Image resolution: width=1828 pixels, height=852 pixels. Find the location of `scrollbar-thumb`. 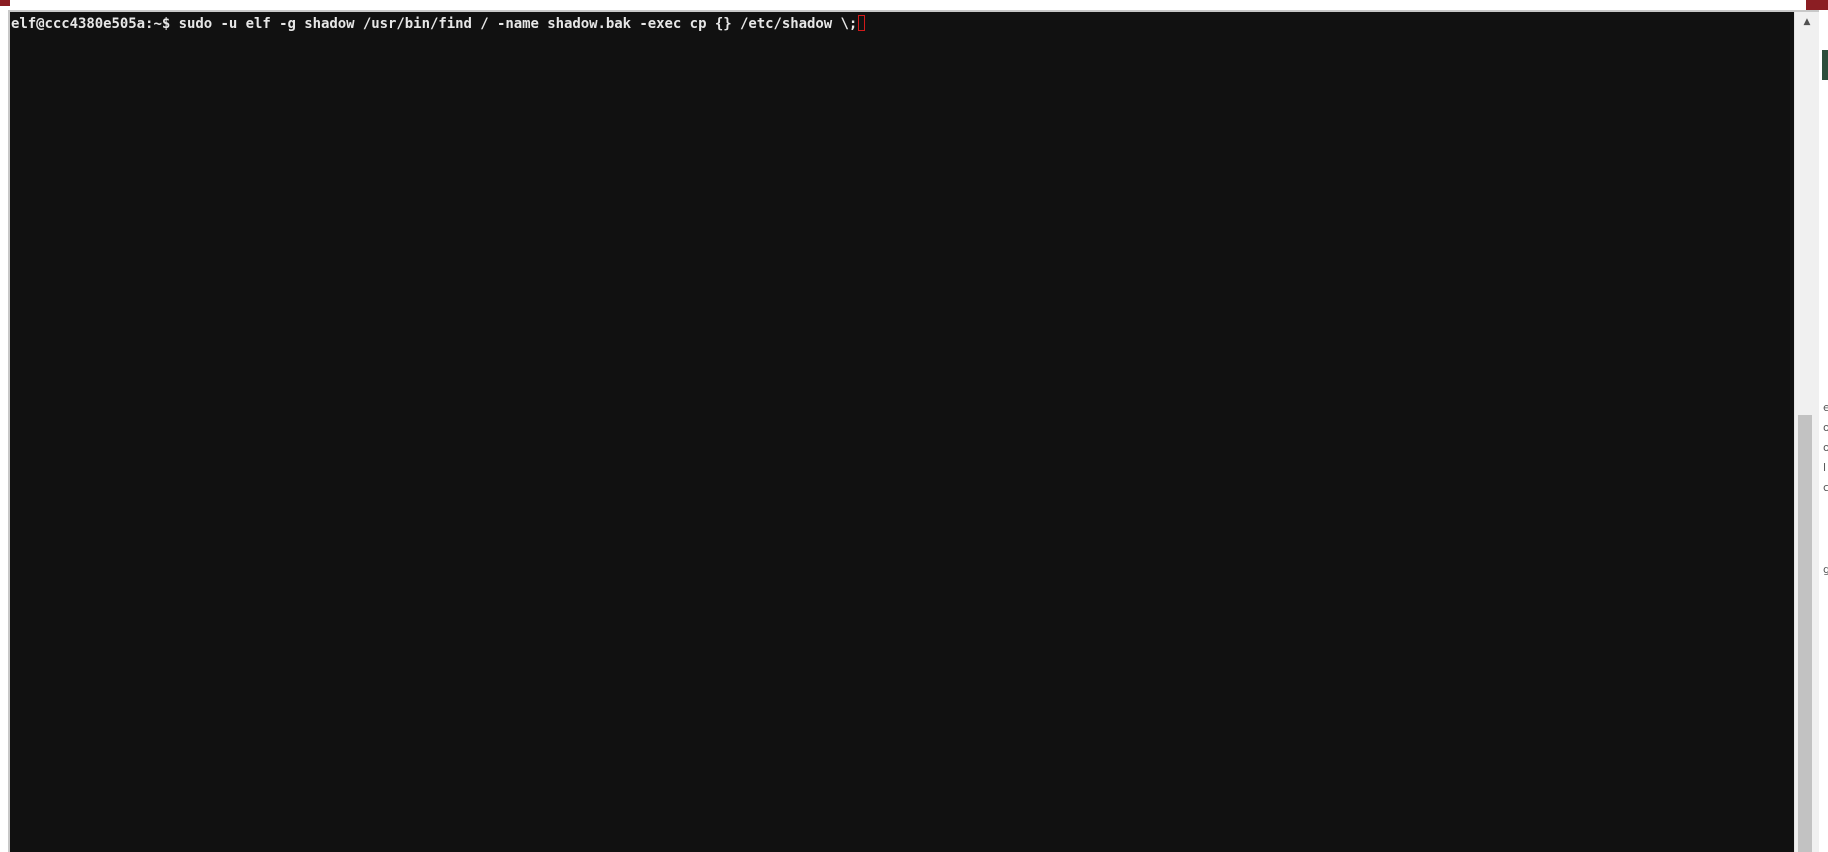

scrollbar-thumb is located at coordinates (1805, 633).